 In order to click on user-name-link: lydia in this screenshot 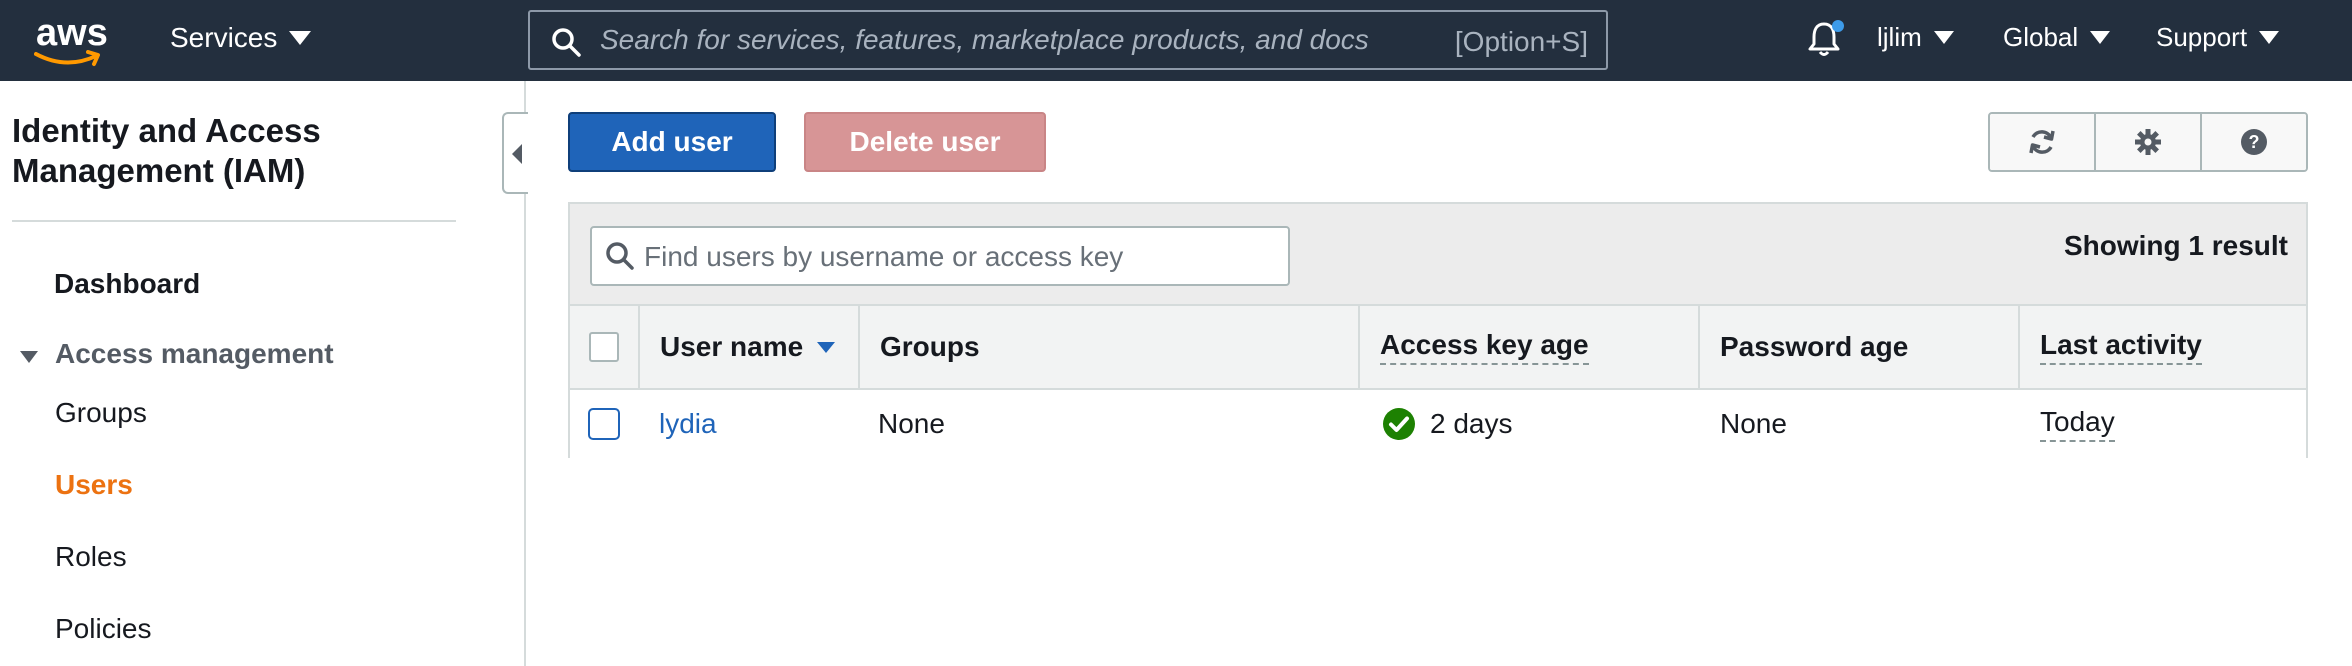, I will do `click(688, 424)`.